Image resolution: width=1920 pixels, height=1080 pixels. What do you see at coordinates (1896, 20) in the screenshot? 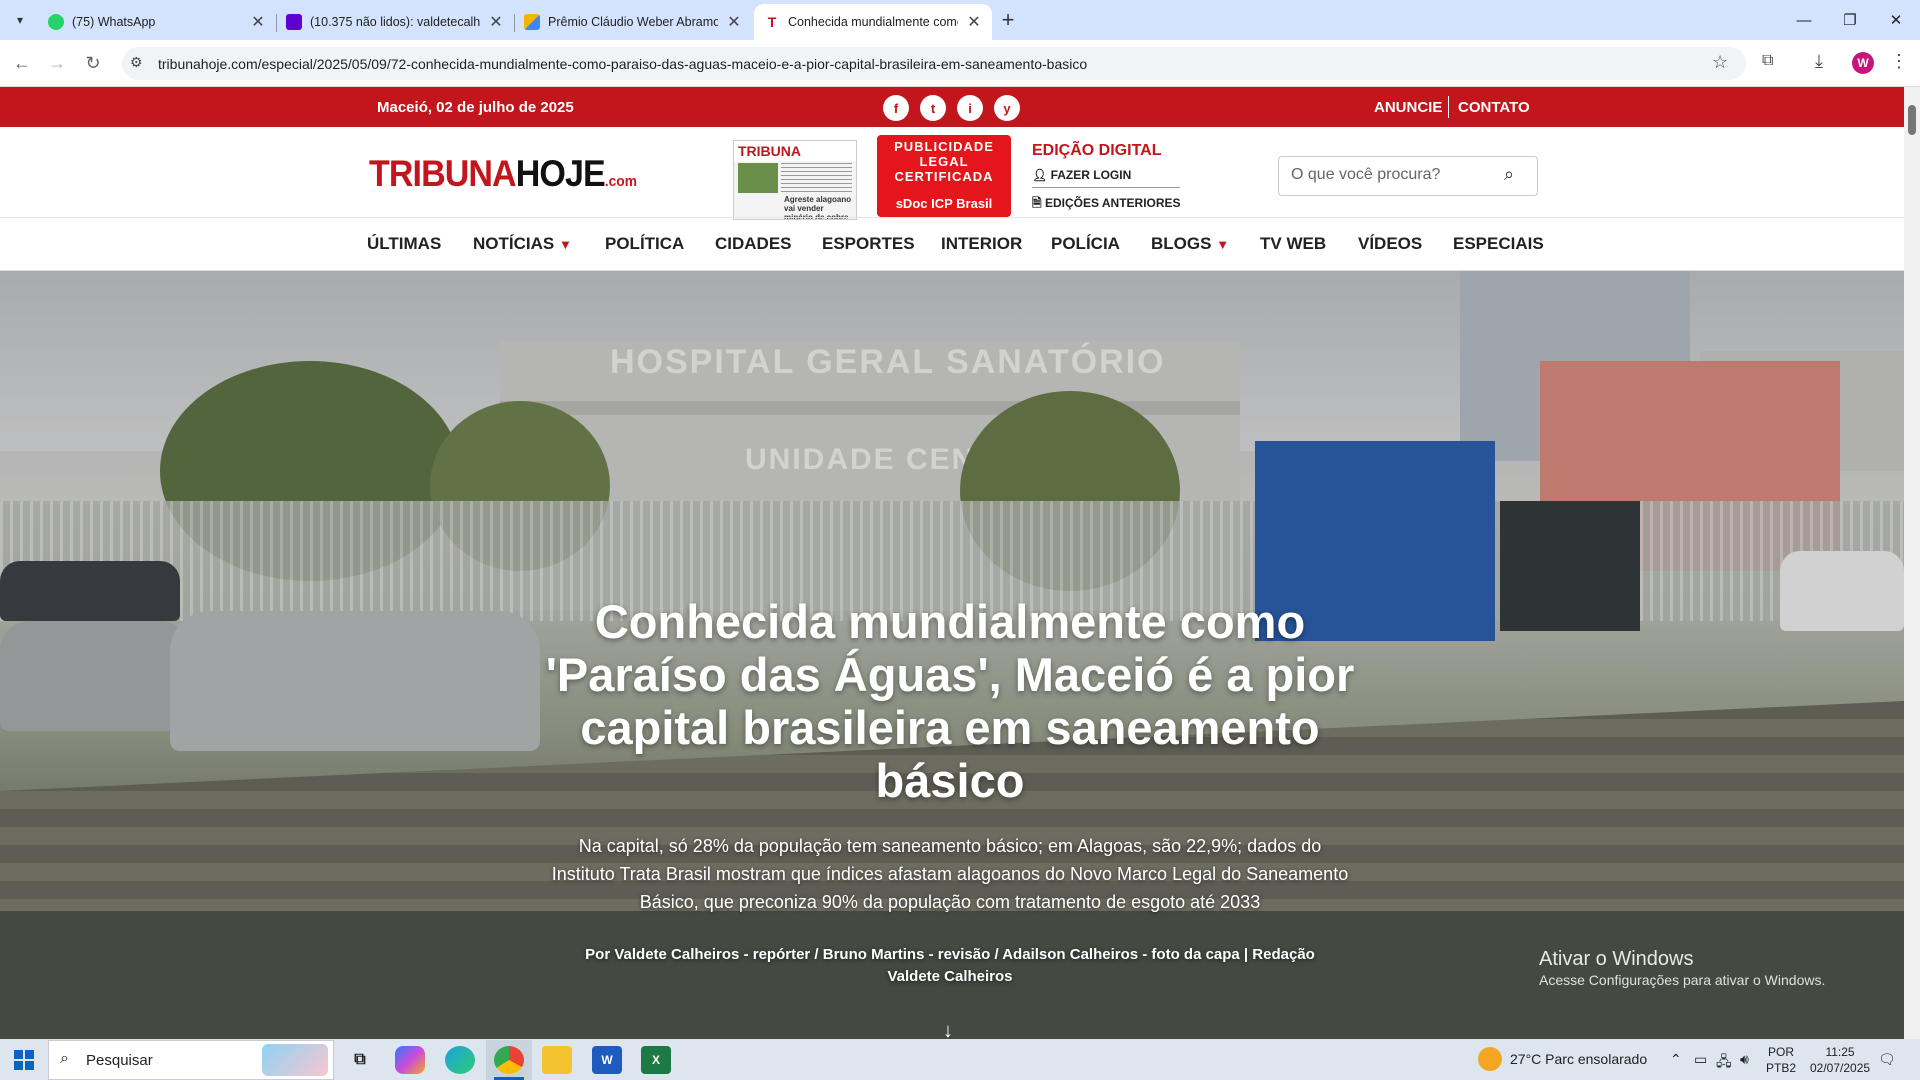
I see `close-window-button: ✕` at bounding box center [1896, 20].